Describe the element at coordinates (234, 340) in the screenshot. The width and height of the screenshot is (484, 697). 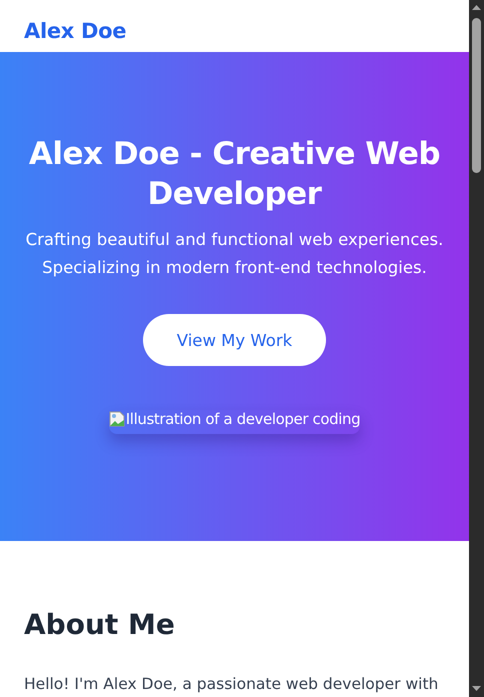
I see `view-work-button: View My Work` at that location.